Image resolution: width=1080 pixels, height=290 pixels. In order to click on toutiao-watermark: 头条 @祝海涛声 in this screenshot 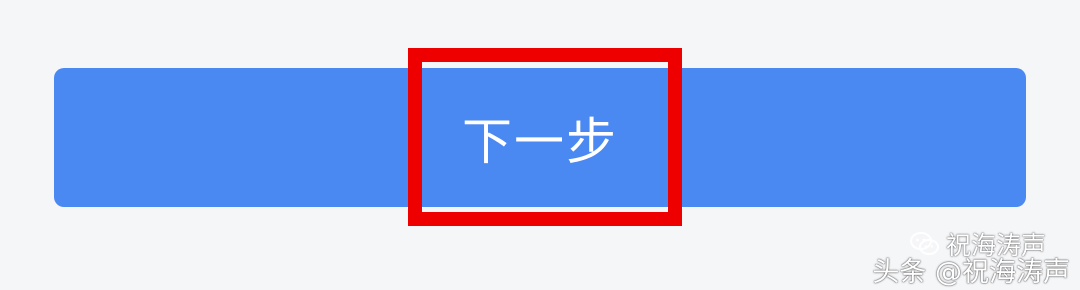, I will do `click(971, 272)`.